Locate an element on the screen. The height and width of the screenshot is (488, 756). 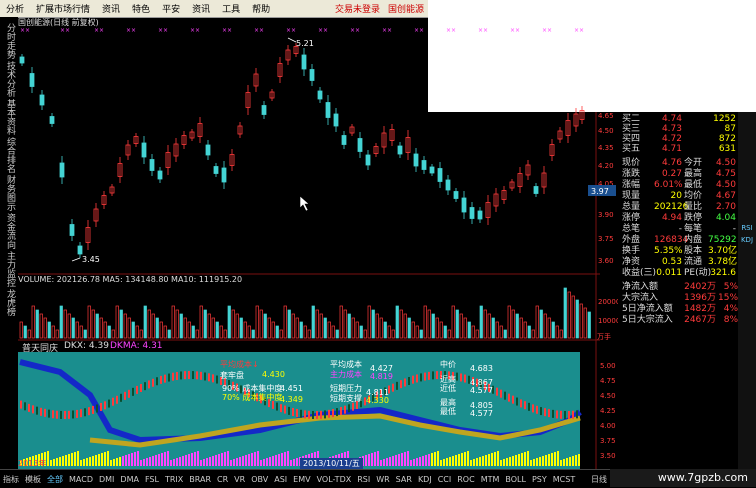
indicator-tab-sar: SAR is located at coordinates (404, 479).